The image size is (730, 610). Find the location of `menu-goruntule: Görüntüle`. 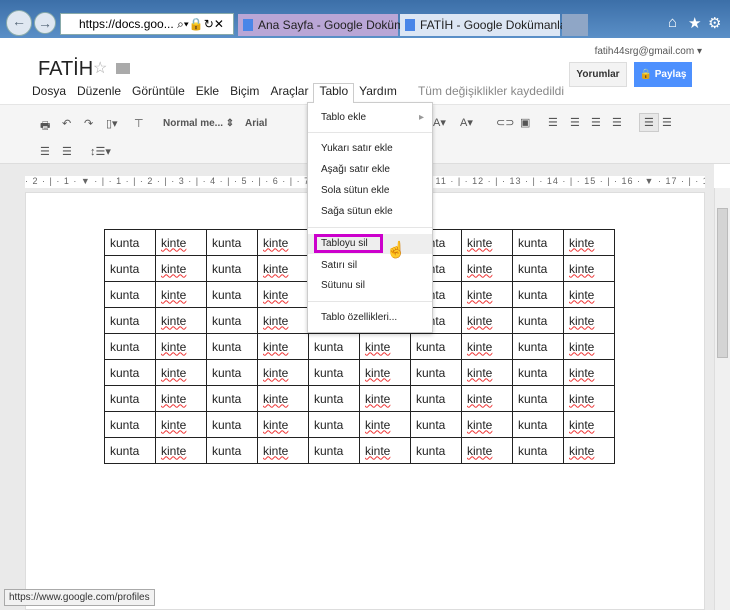

menu-goruntule: Görüntüle is located at coordinates (158, 91).